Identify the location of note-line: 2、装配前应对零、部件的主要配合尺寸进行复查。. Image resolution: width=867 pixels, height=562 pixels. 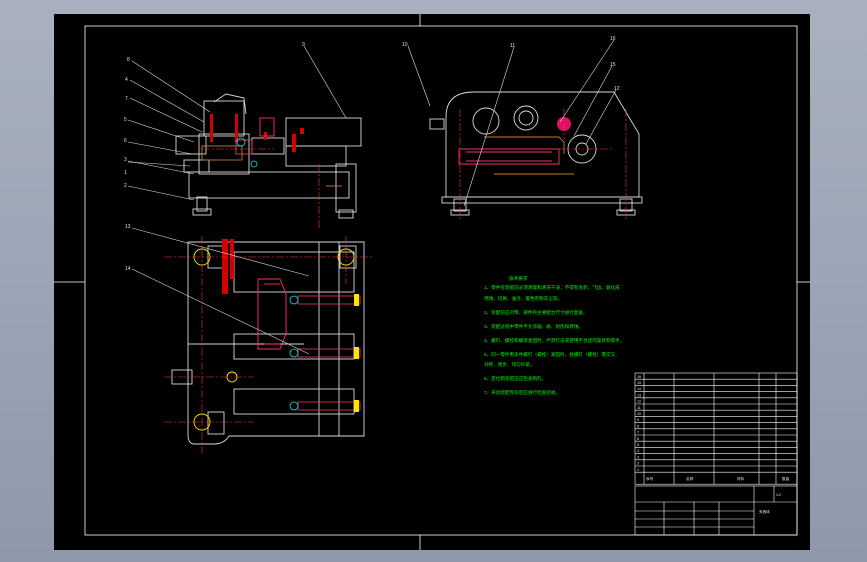
(536, 312).